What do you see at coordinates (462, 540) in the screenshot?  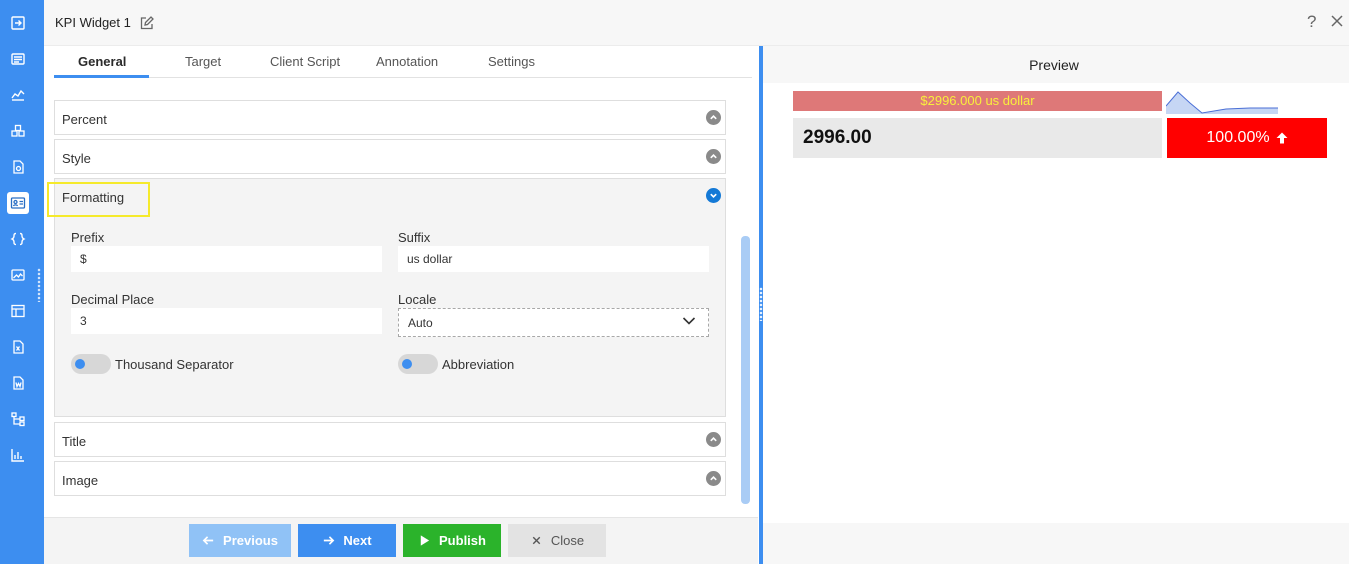 I see `publish-label: Publish` at bounding box center [462, 540].